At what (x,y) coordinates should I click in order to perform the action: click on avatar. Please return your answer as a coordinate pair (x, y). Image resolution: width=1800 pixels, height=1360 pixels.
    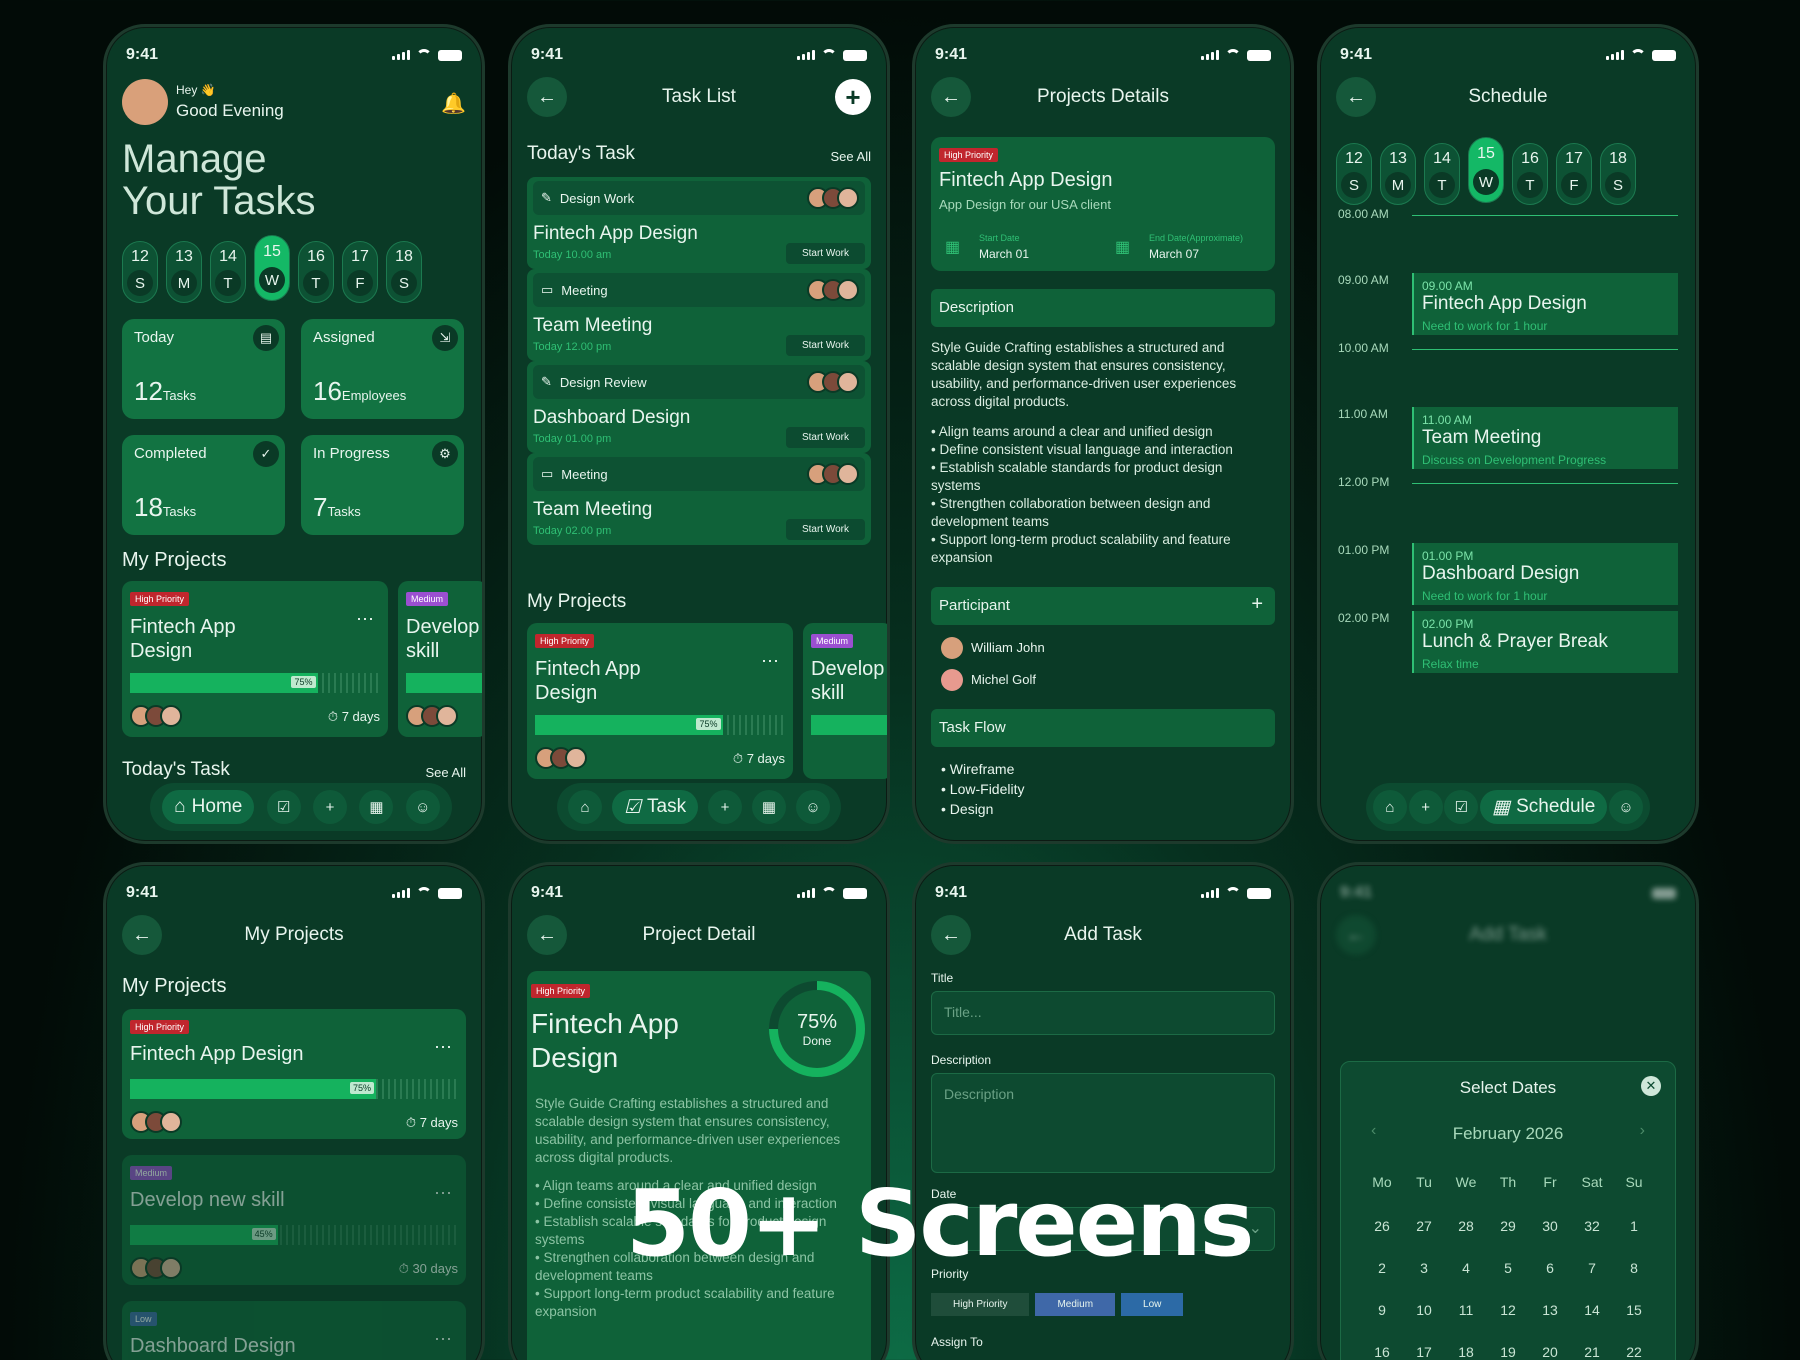
    Looking at the image, I should click on (145, 102).